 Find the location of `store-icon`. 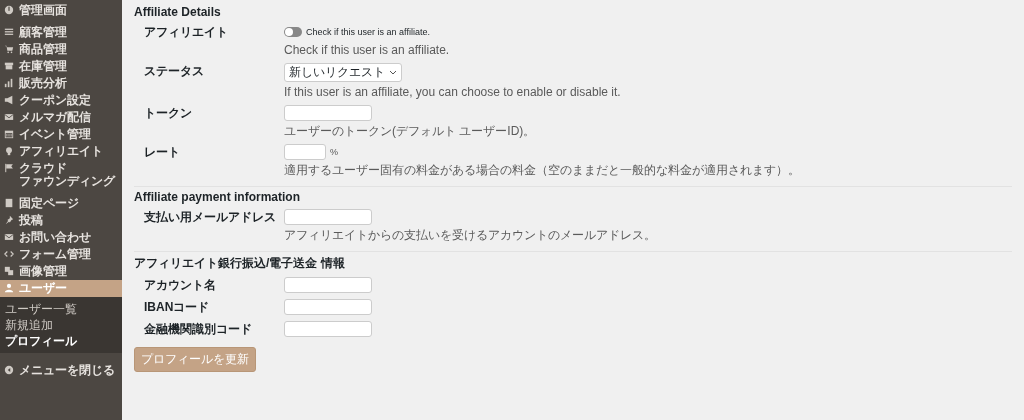

store-icon is located at coordinates (9, 66).